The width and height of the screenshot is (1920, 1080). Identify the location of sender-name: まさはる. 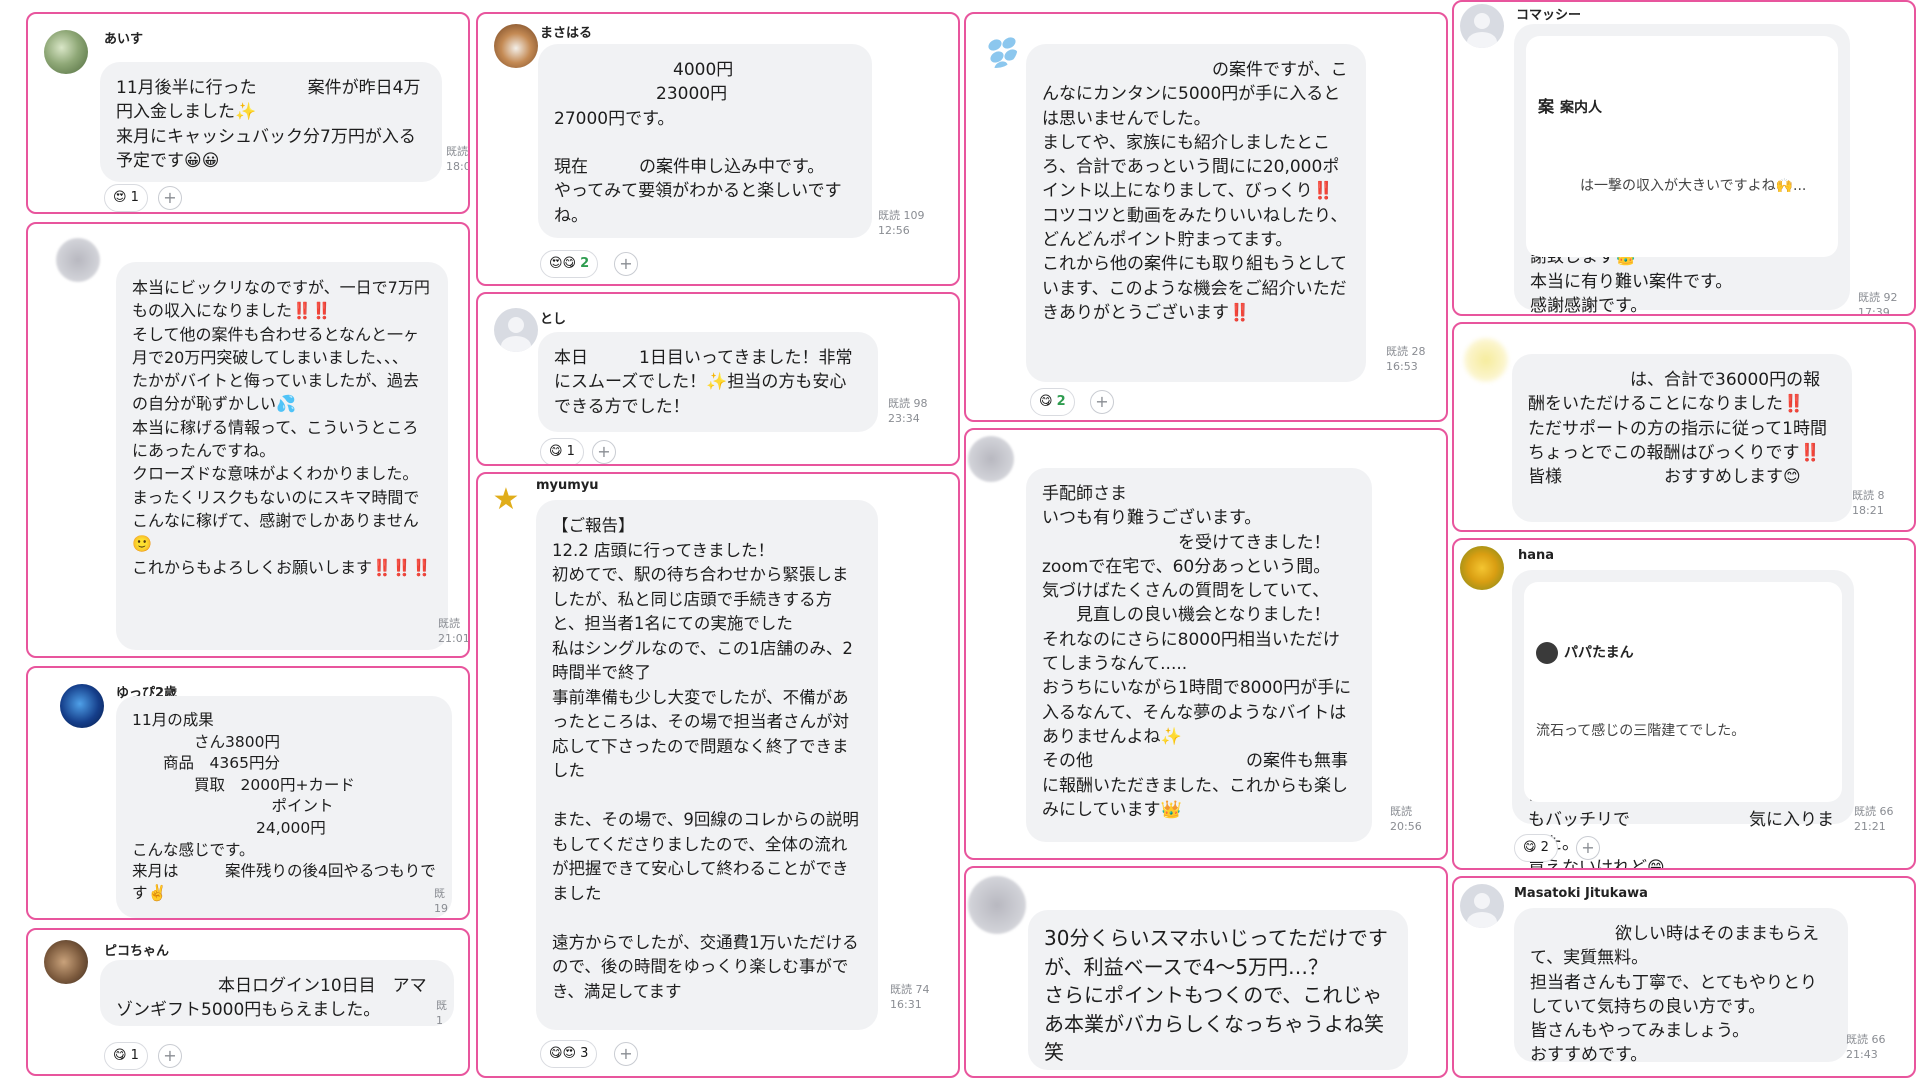
(566, 33).